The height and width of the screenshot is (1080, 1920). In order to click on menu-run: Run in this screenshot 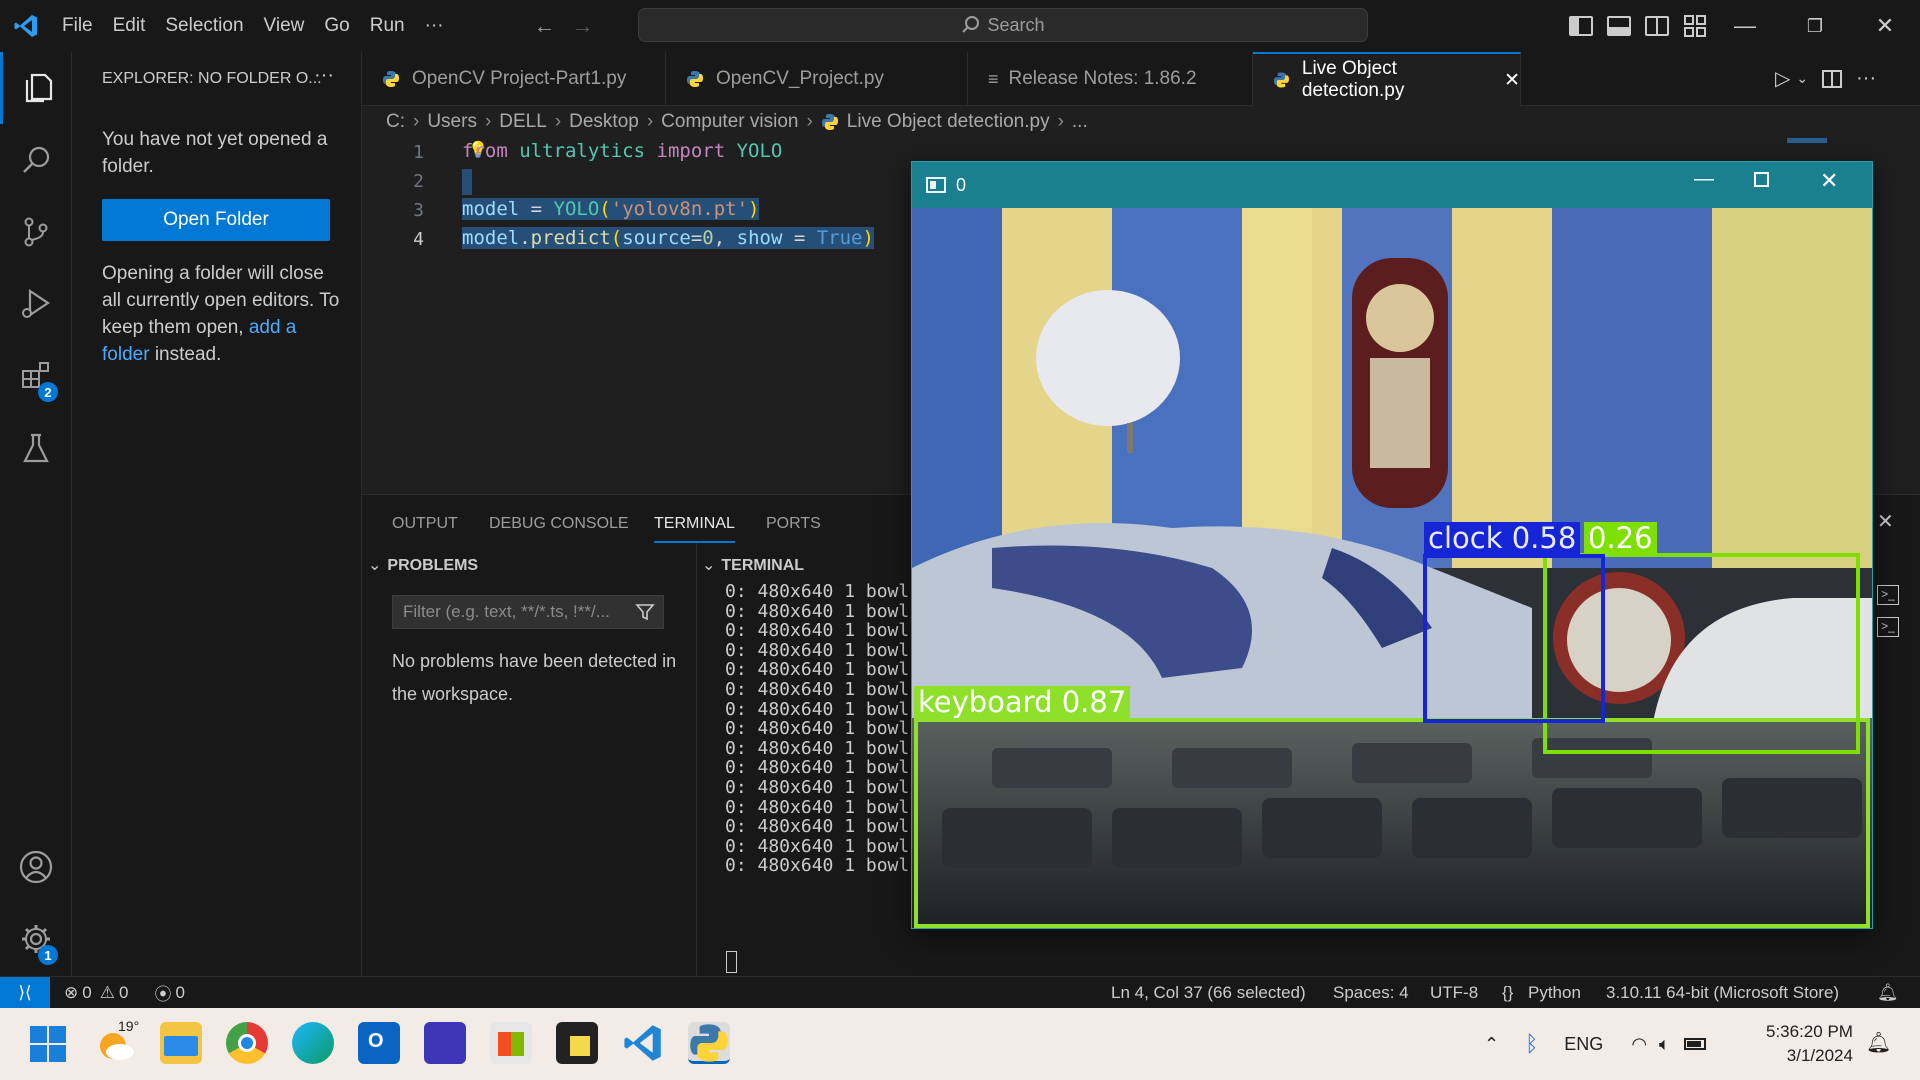, I will do `click(387, 26)`.